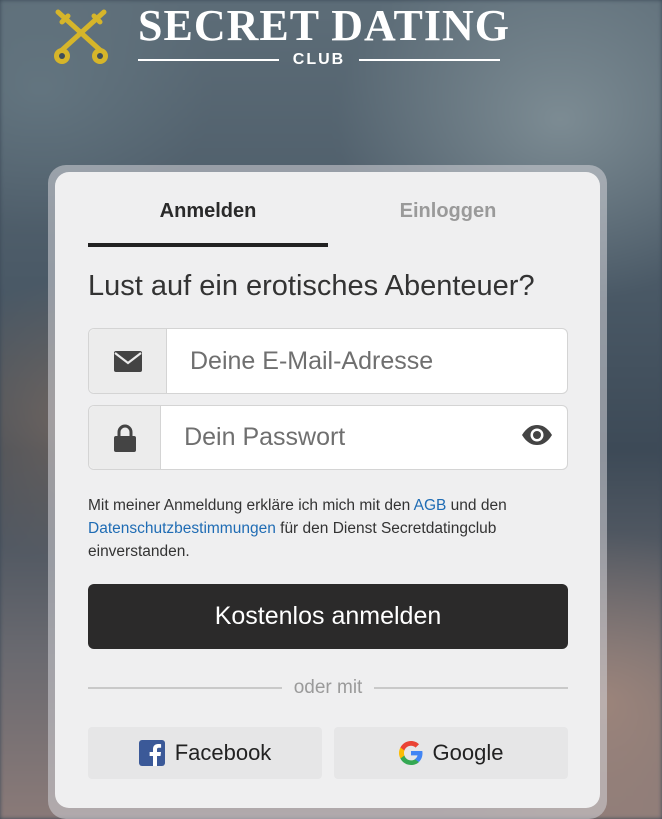 The height and width of the screenshot is (819, 662). I want to click on divider-text: oder mit, so click(328, 687).